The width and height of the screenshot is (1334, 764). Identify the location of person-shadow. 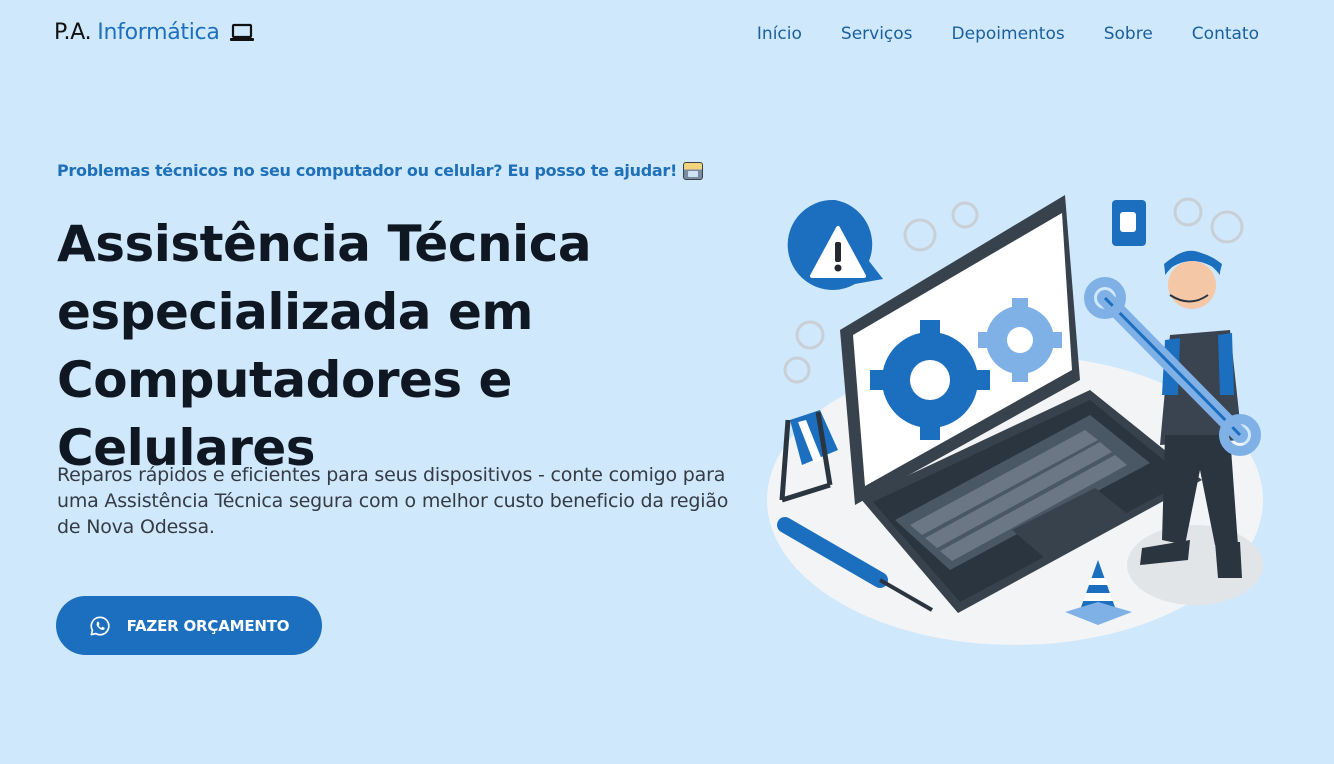
(1195, 565).